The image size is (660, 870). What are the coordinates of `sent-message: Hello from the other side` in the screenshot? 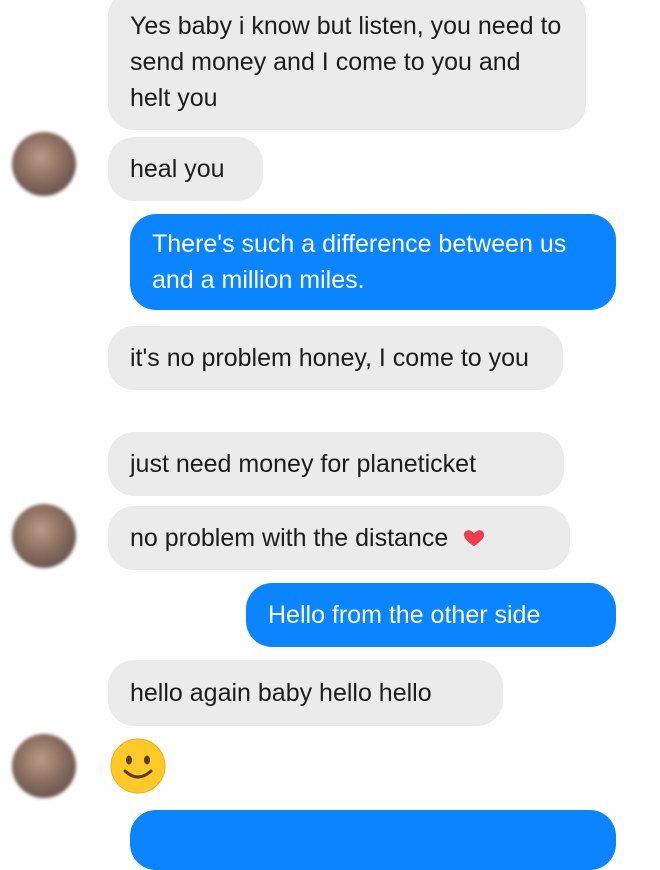 It's located at (431, 615).